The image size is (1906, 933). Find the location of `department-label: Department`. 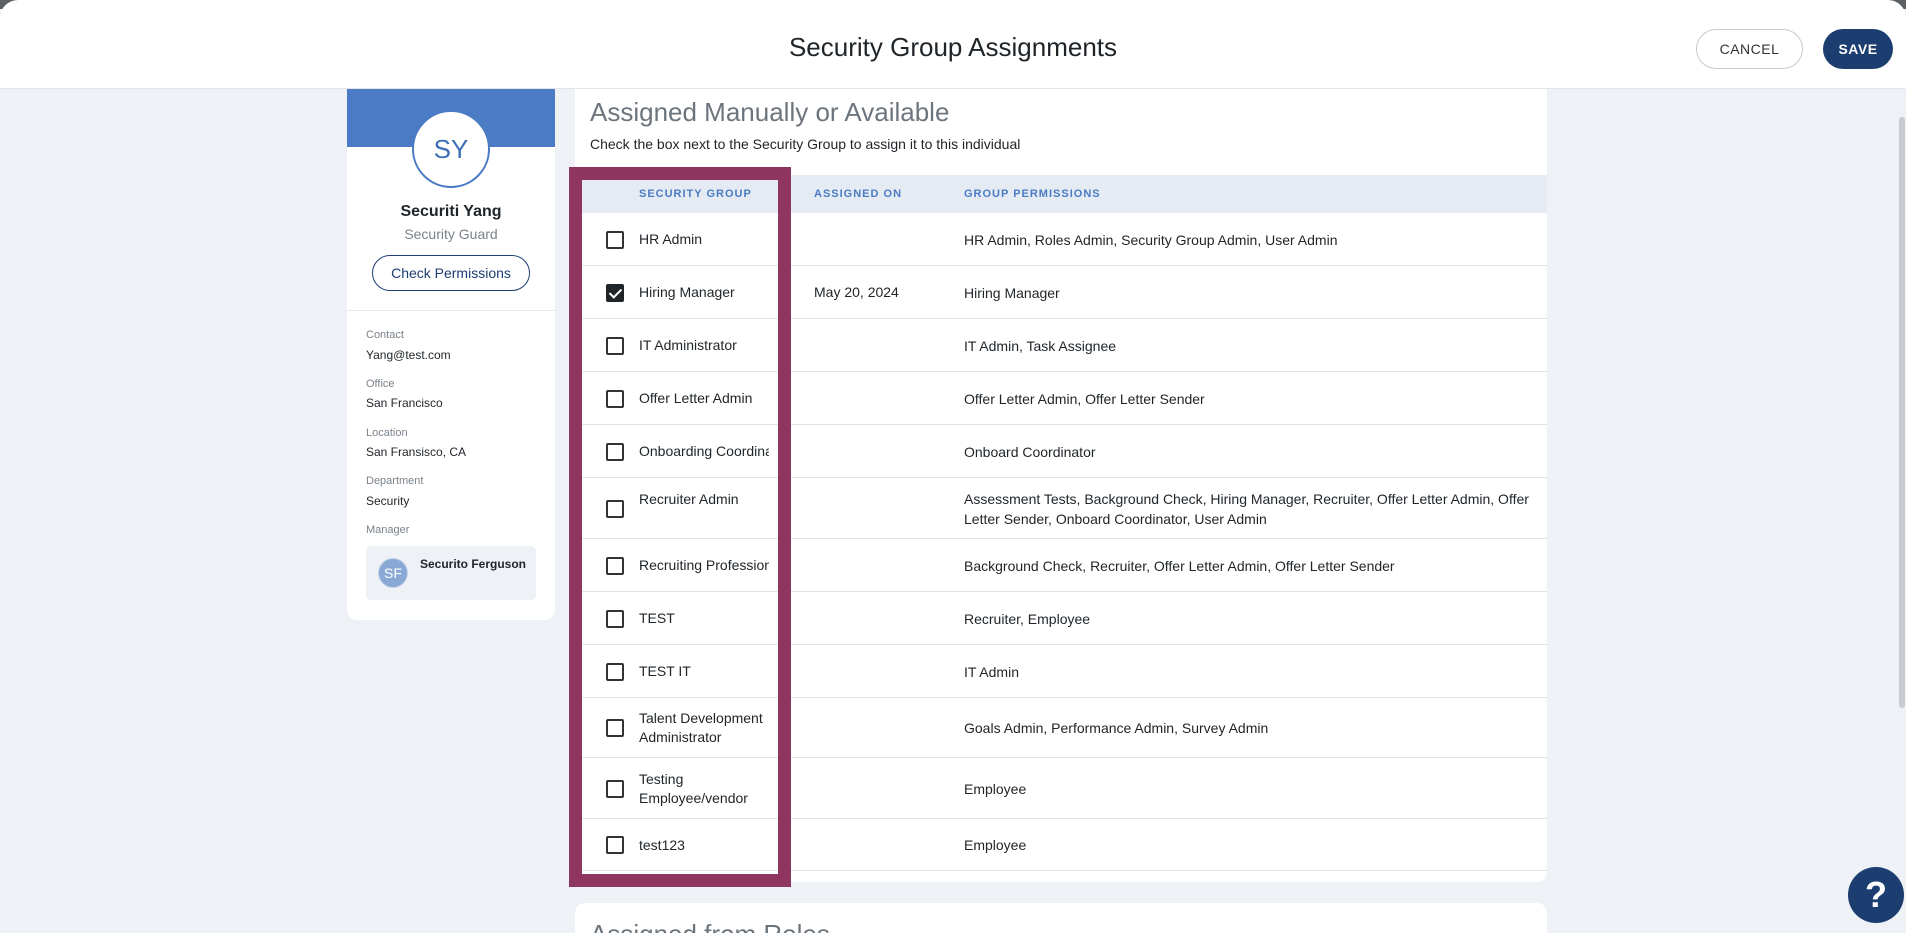

department-label: Department is located at coordinates (395, 481).